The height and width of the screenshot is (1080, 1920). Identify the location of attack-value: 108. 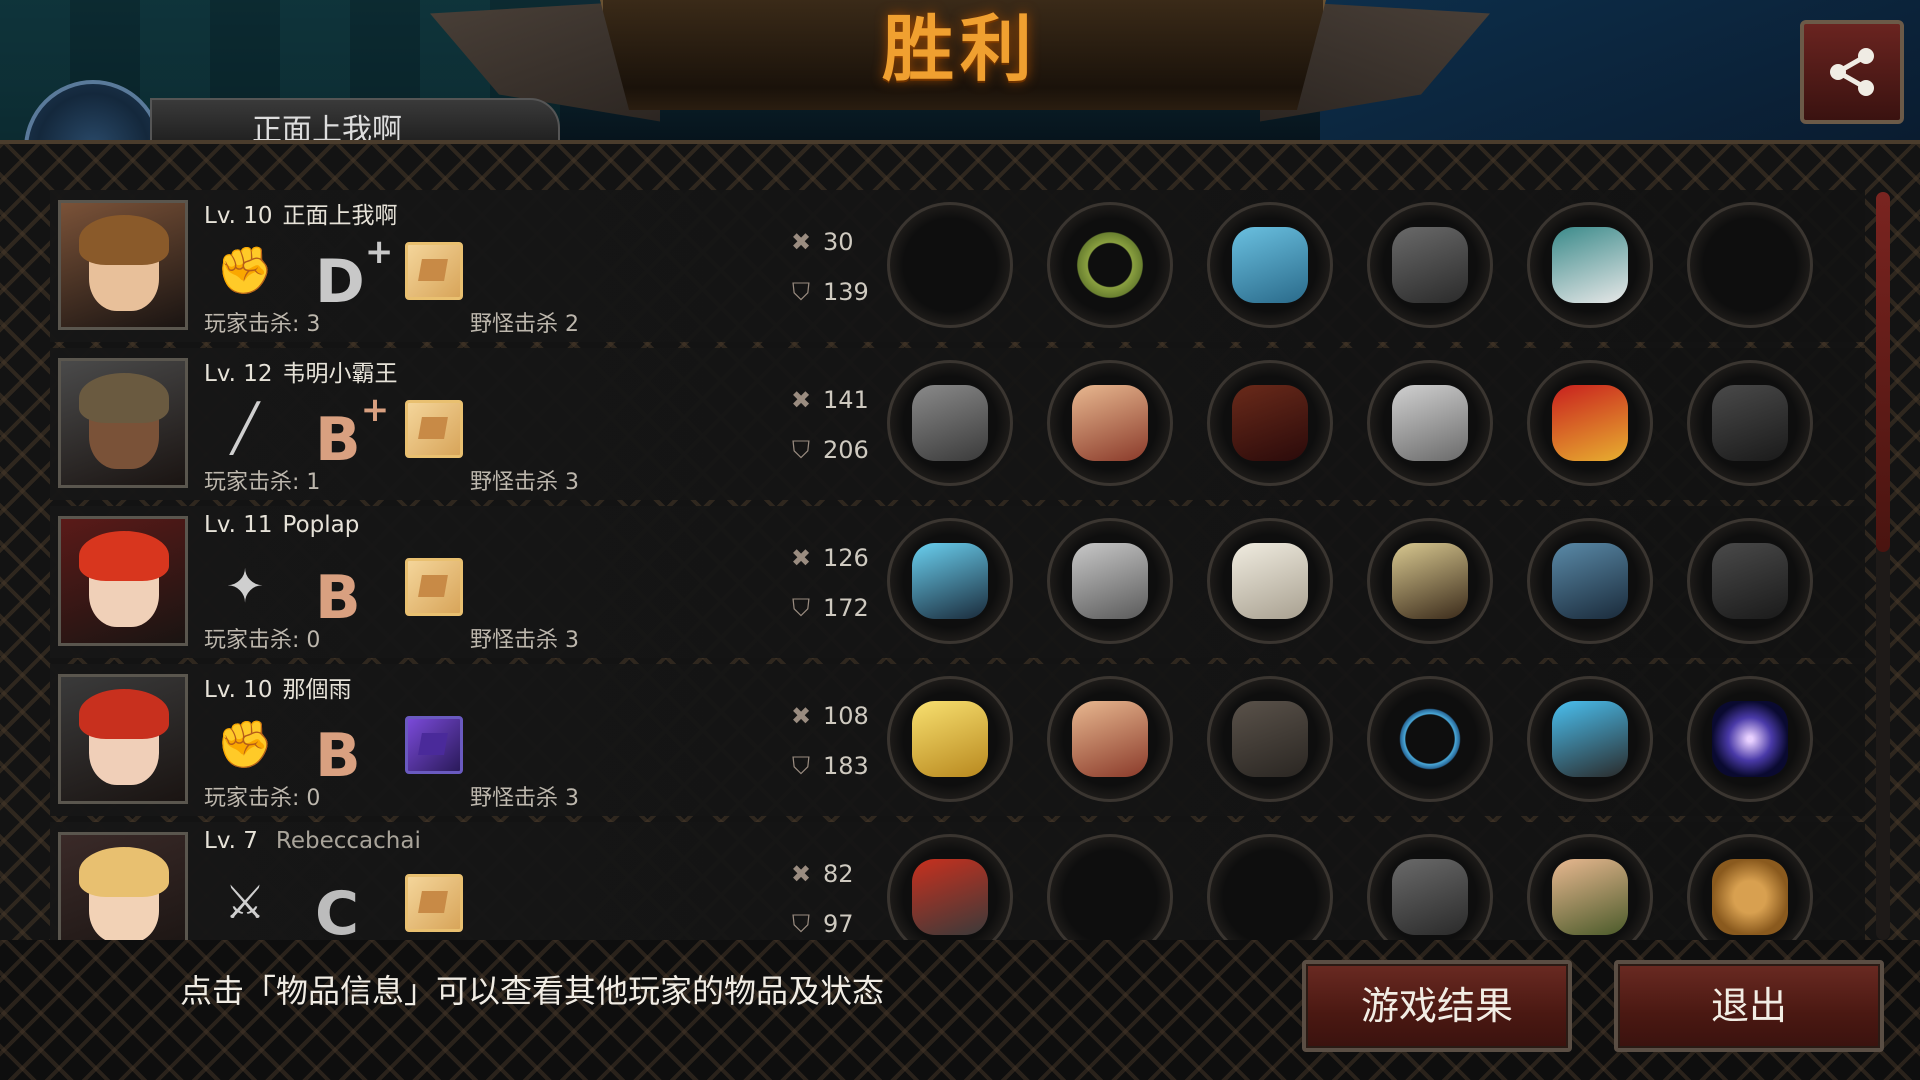
(846, 716).